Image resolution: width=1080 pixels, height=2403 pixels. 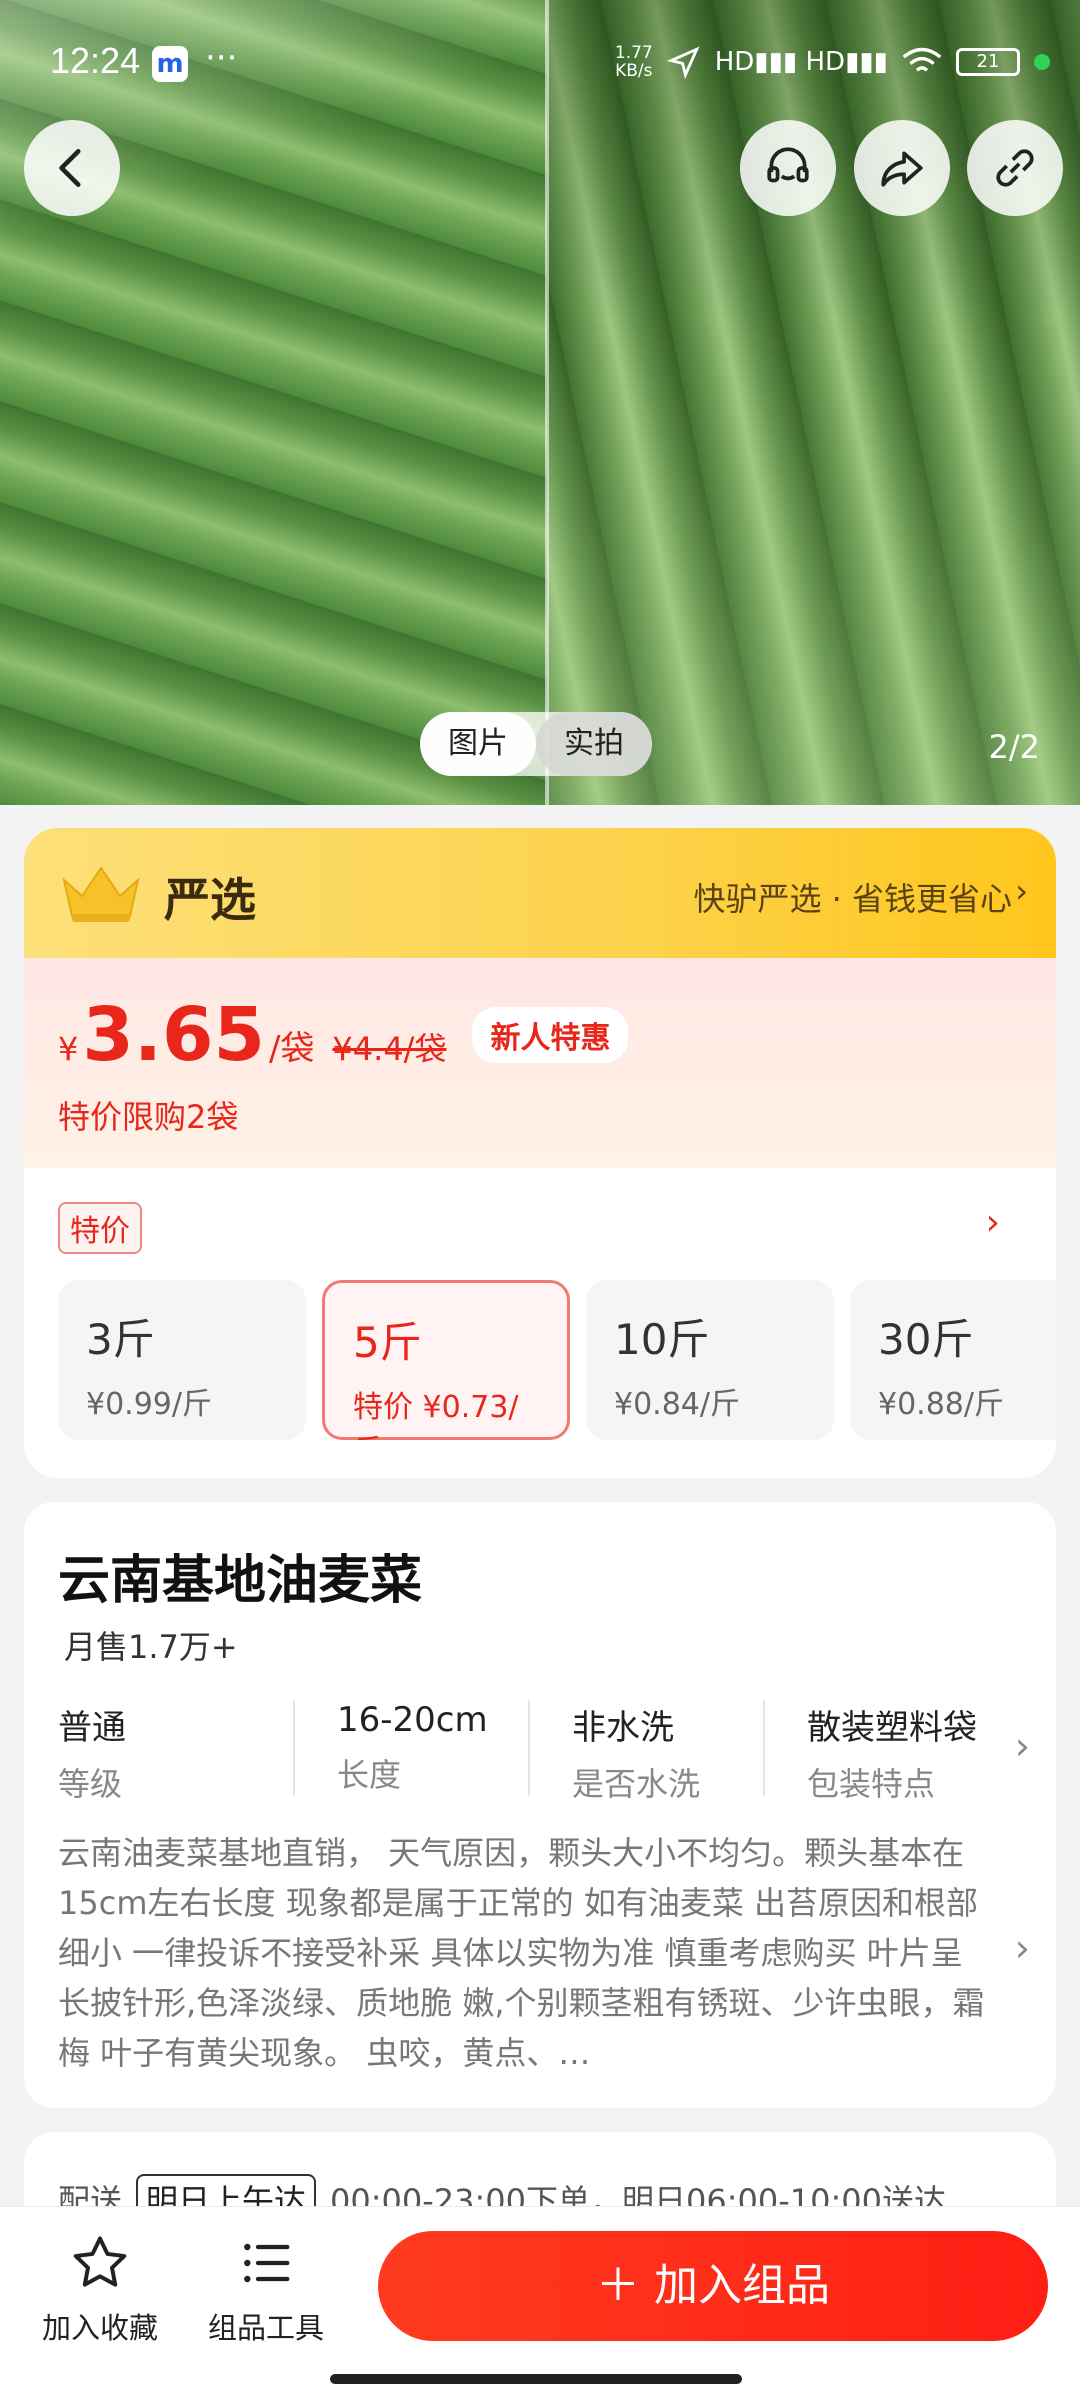 I want to click on favorite-label: 加入收藏, so click(x=99, y=2328).